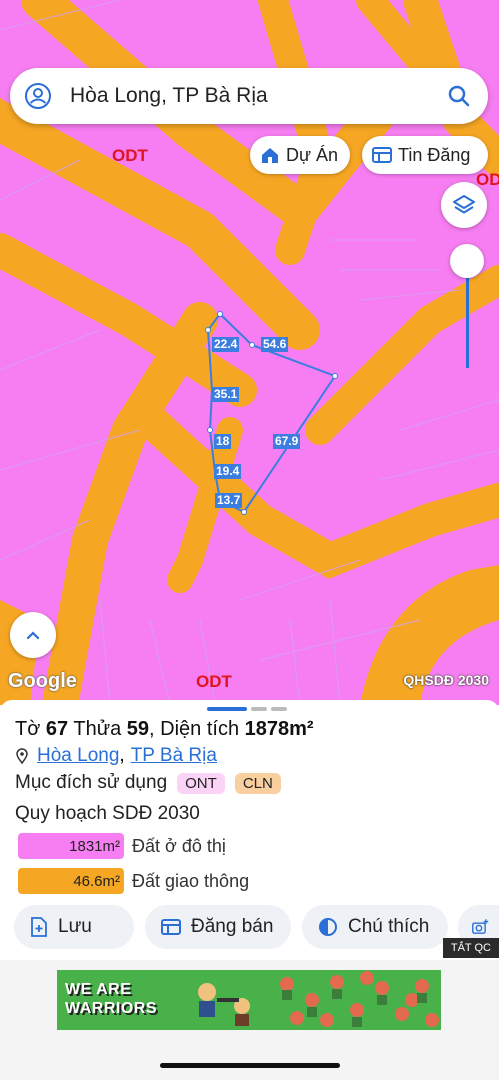 This screenshot has height=1080, width=499. What do you see at coordinates (226, 394) in the screenshot?
I see `dimension-label: 35.1` at bounding box center [226, 394].